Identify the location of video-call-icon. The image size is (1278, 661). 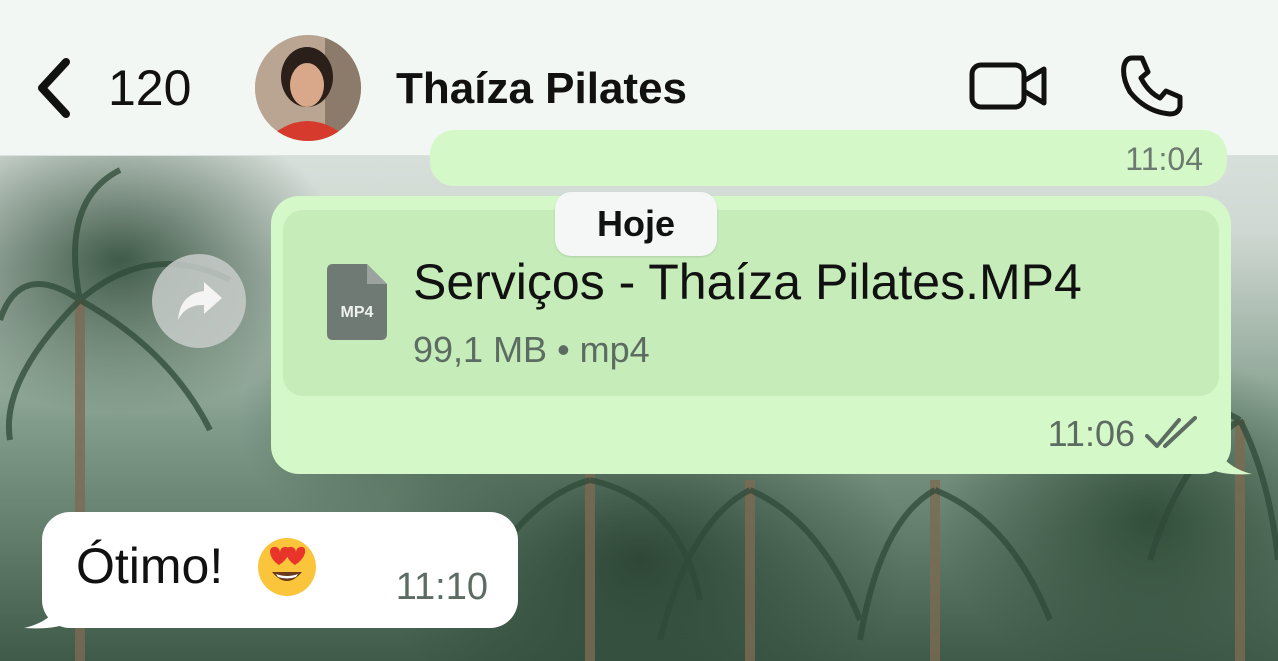
(1009, 85).